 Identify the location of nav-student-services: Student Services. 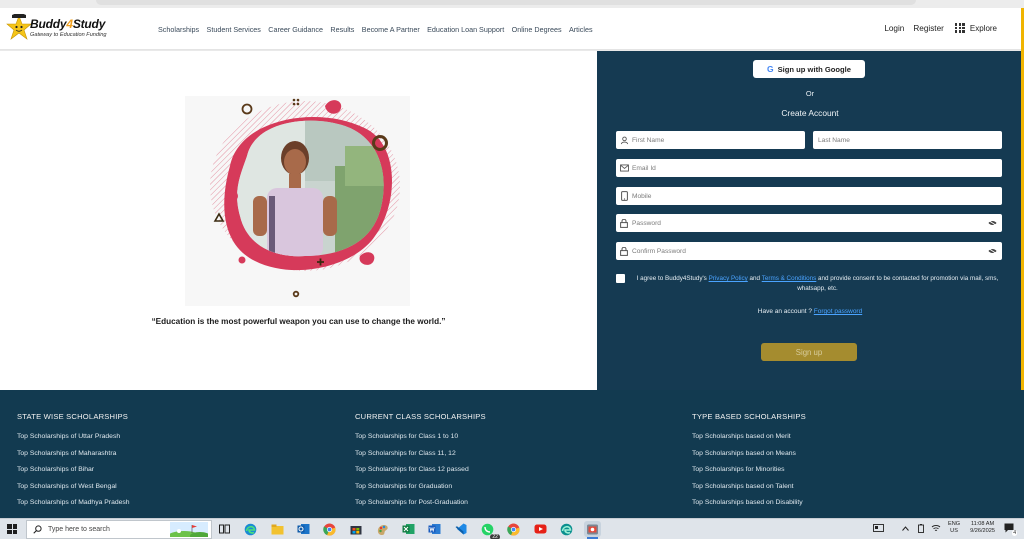
(234, 29).